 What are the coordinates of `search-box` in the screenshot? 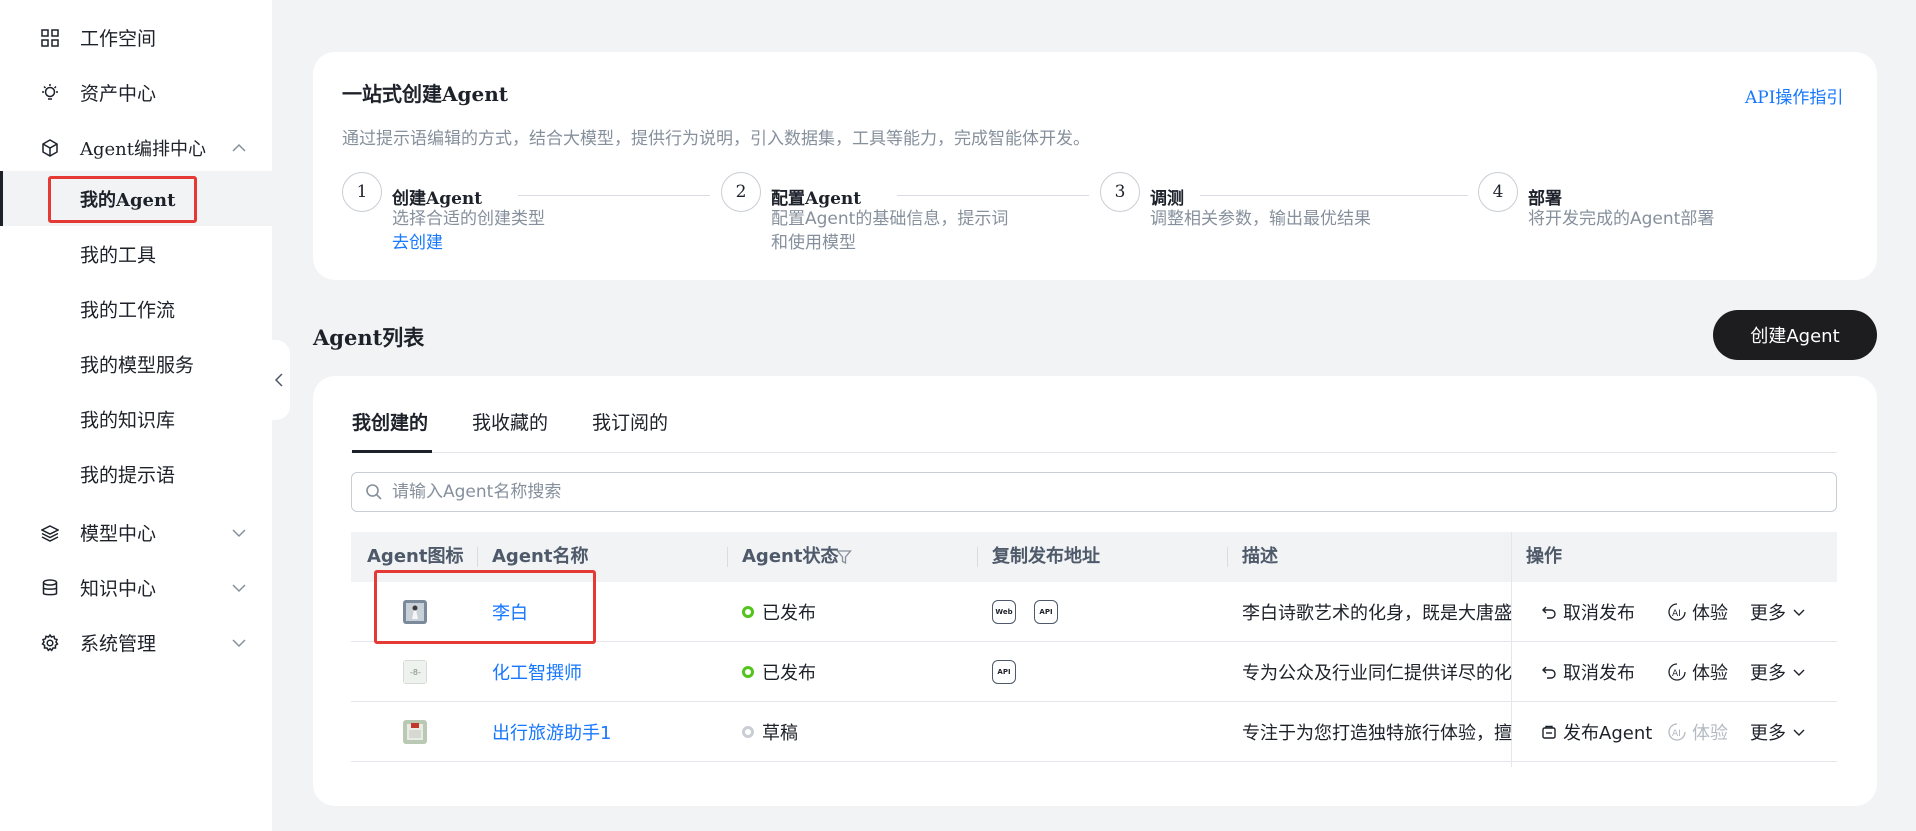 It's located at (1094, 492).